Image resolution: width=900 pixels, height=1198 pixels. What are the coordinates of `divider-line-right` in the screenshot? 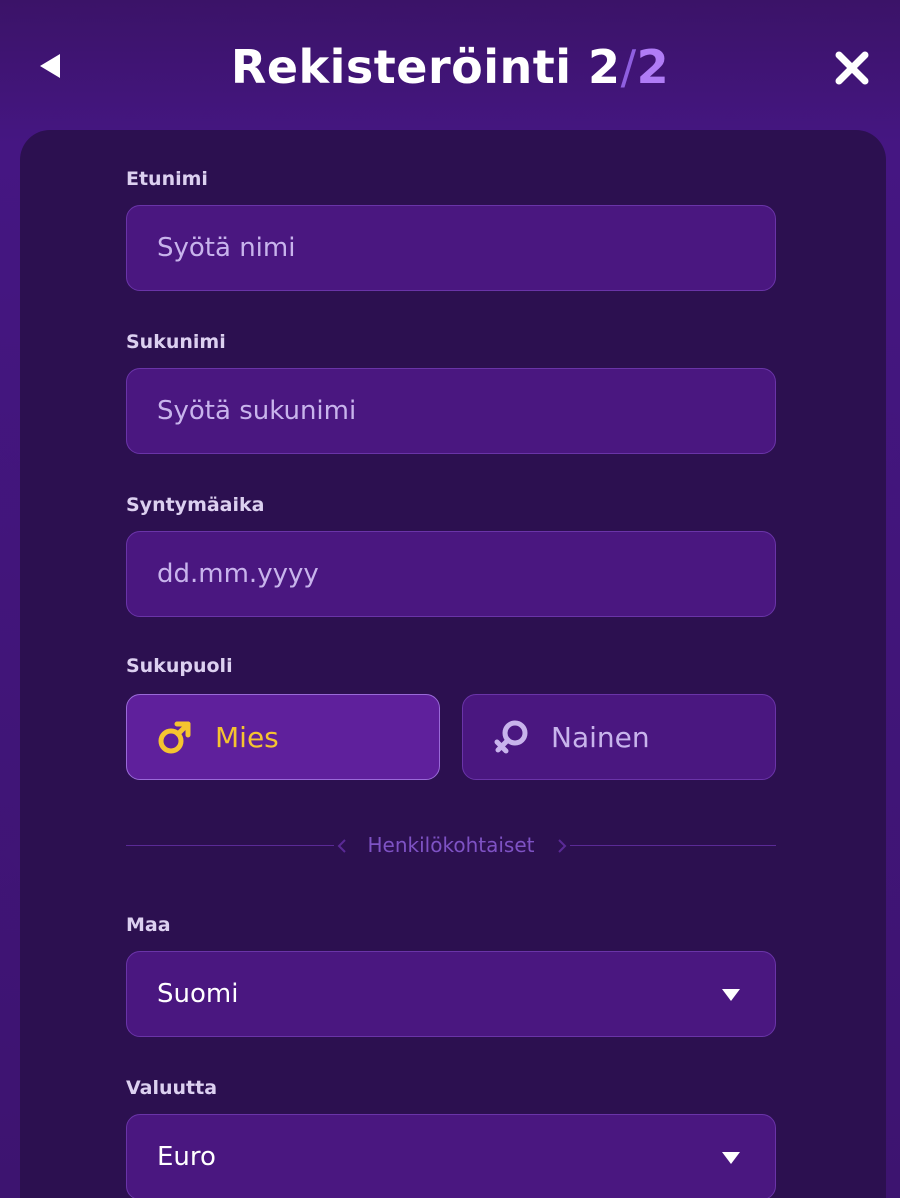 It's located at (673, 845).